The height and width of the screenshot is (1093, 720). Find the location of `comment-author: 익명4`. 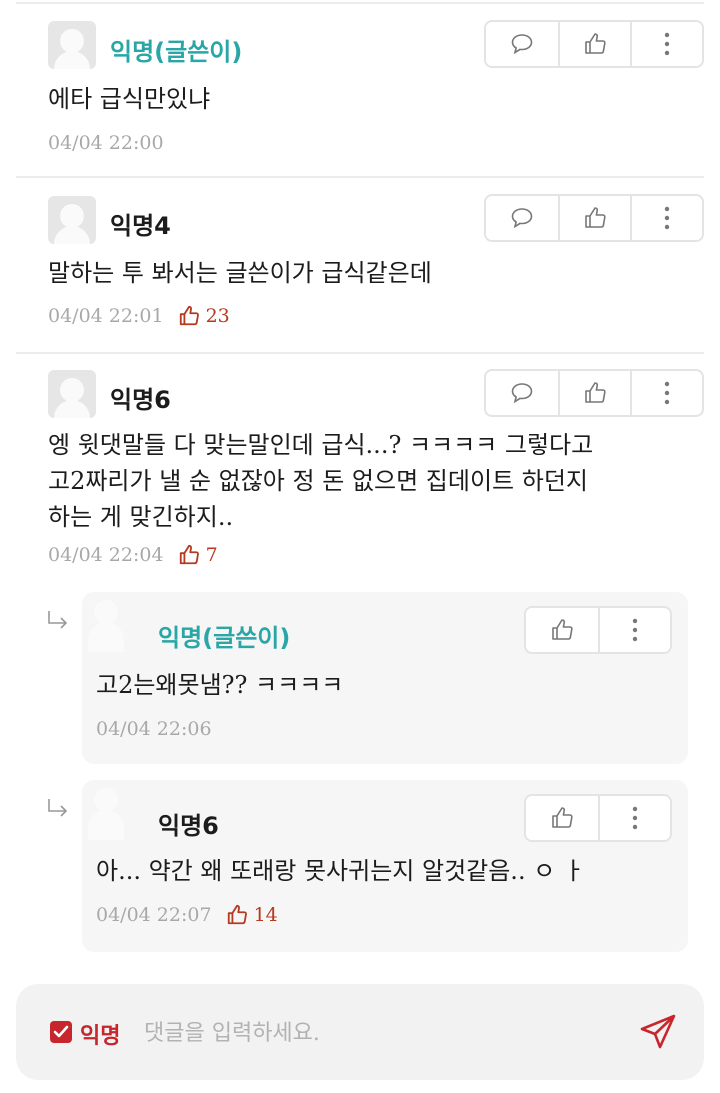

comment-author: 익명4 is located at coordinates (140, 226).